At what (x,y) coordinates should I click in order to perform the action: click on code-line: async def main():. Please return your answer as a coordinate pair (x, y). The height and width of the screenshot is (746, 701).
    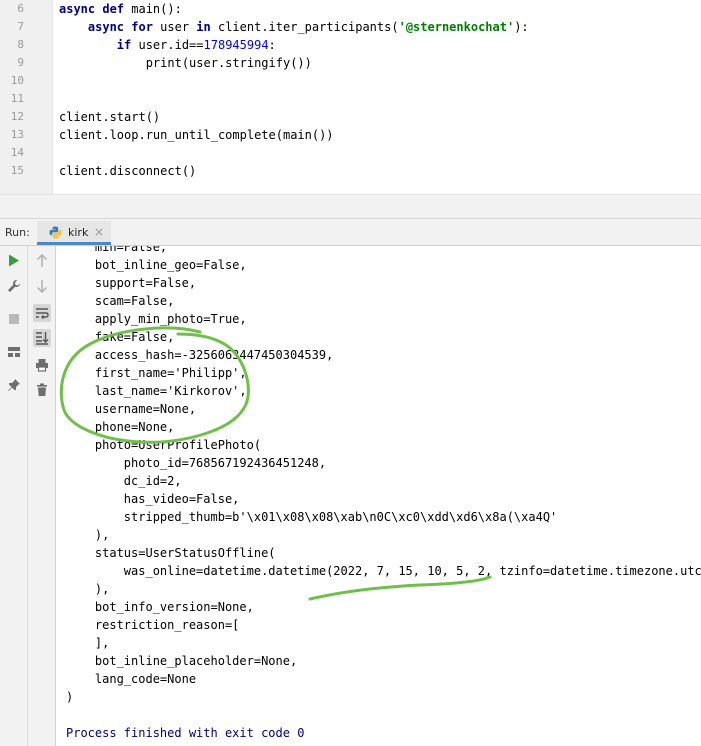
    Looking at the image, I should click on (120, 9).